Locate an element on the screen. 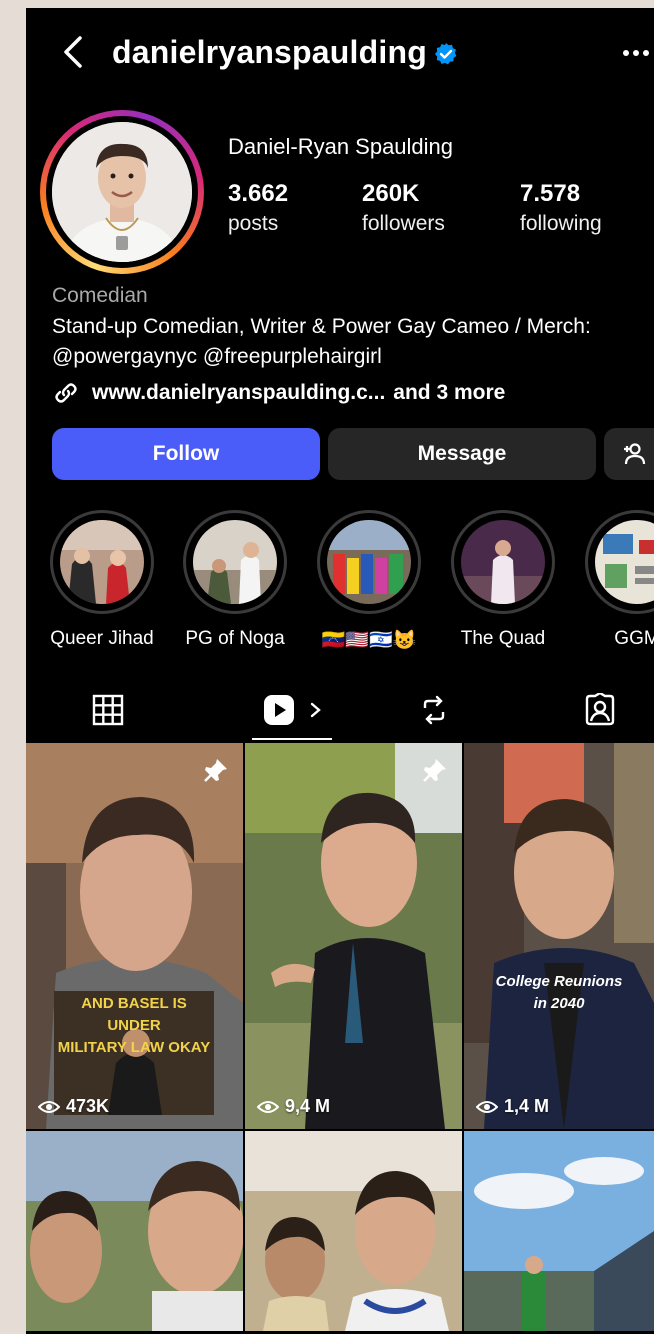 The width and height of the screenshot is (654, 1334). profile-tabs is located at coordinates (340, 713).